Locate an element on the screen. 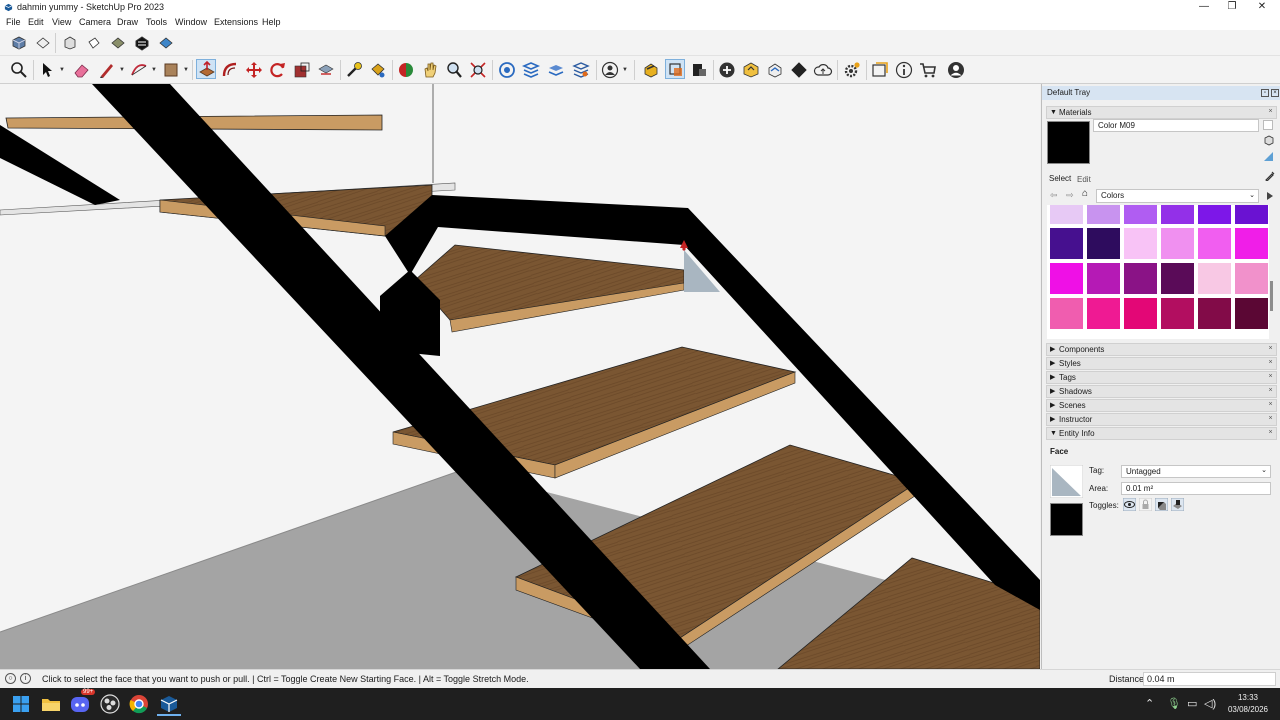 Image resolution: width=1280 pixels, height=720 pixels. menu-view: View is located at coordinates (61, 22).